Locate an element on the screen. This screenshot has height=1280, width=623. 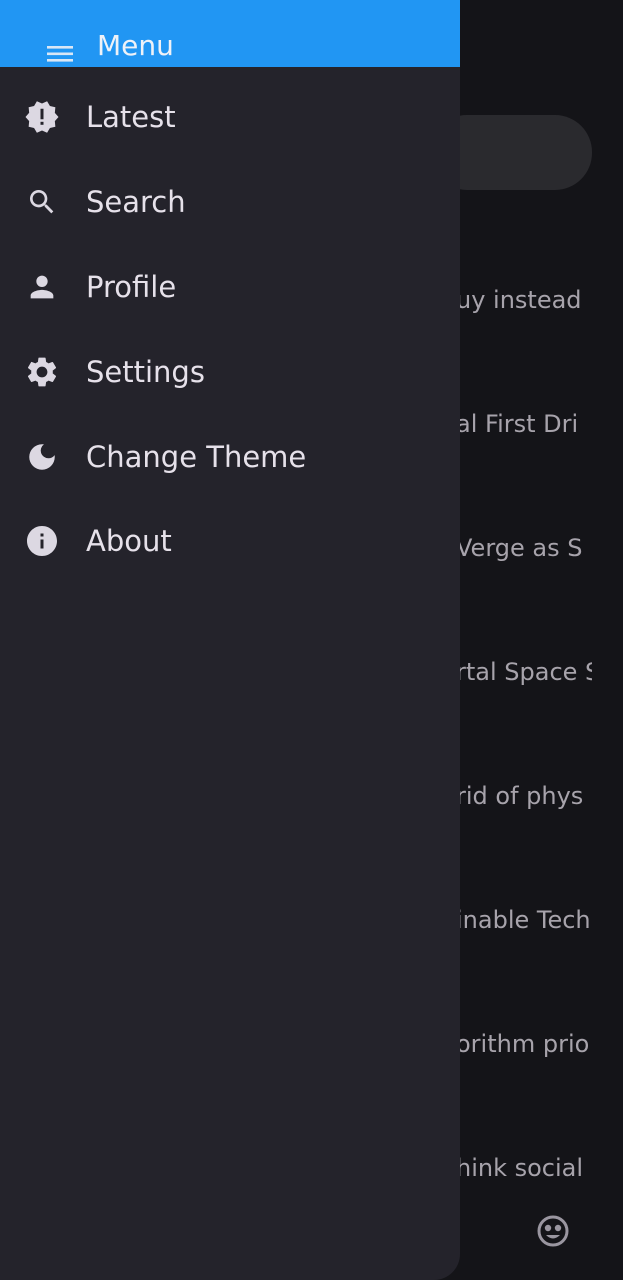
new-releases-icon is located at coordinates (42, 117).